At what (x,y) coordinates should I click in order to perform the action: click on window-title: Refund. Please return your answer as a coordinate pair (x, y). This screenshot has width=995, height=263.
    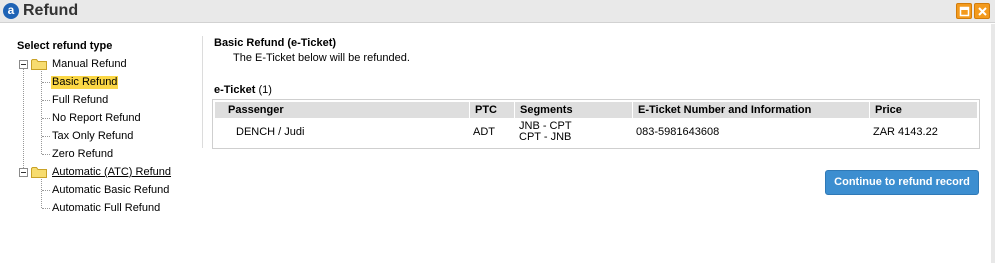
    Looking at the image, I should click on (51, 10).